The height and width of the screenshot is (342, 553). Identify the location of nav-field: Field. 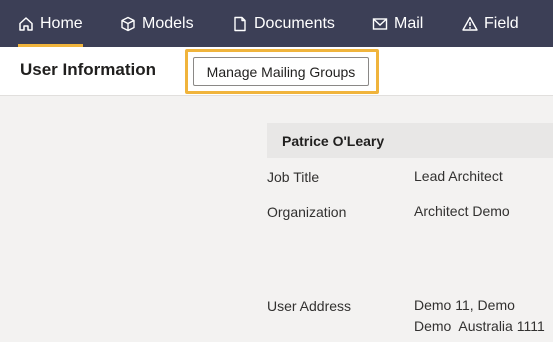
(490, 23).